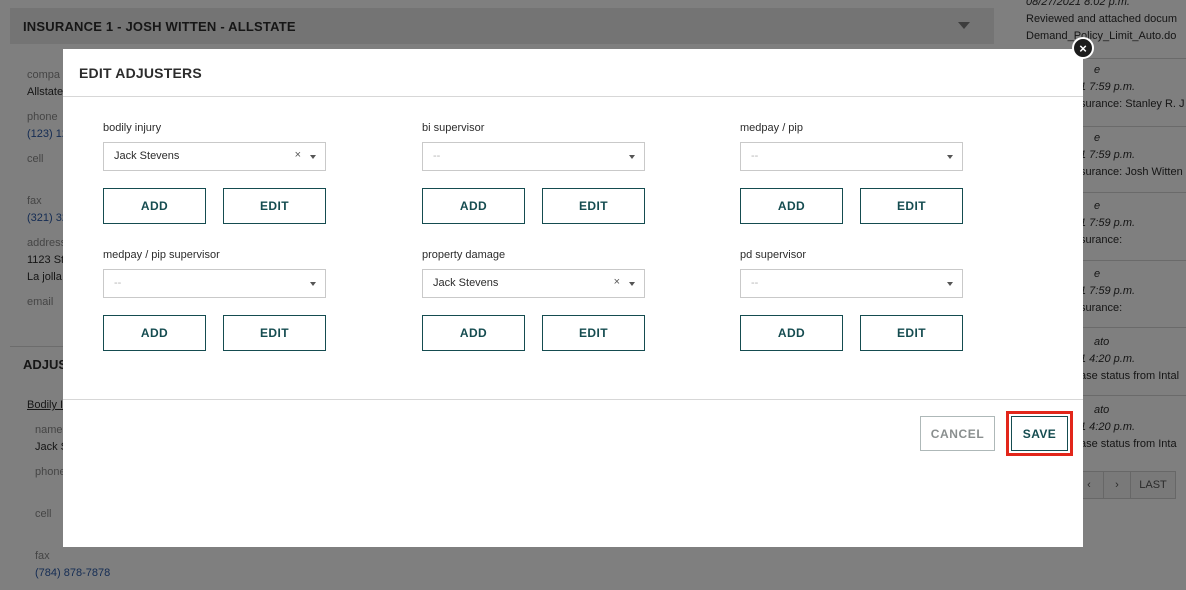 The width and height of the screenshot is (1186, 590). Describe the element at coordinates (533, 156) in the screenshot. I see `bi-supervisor-select: --` at that location.